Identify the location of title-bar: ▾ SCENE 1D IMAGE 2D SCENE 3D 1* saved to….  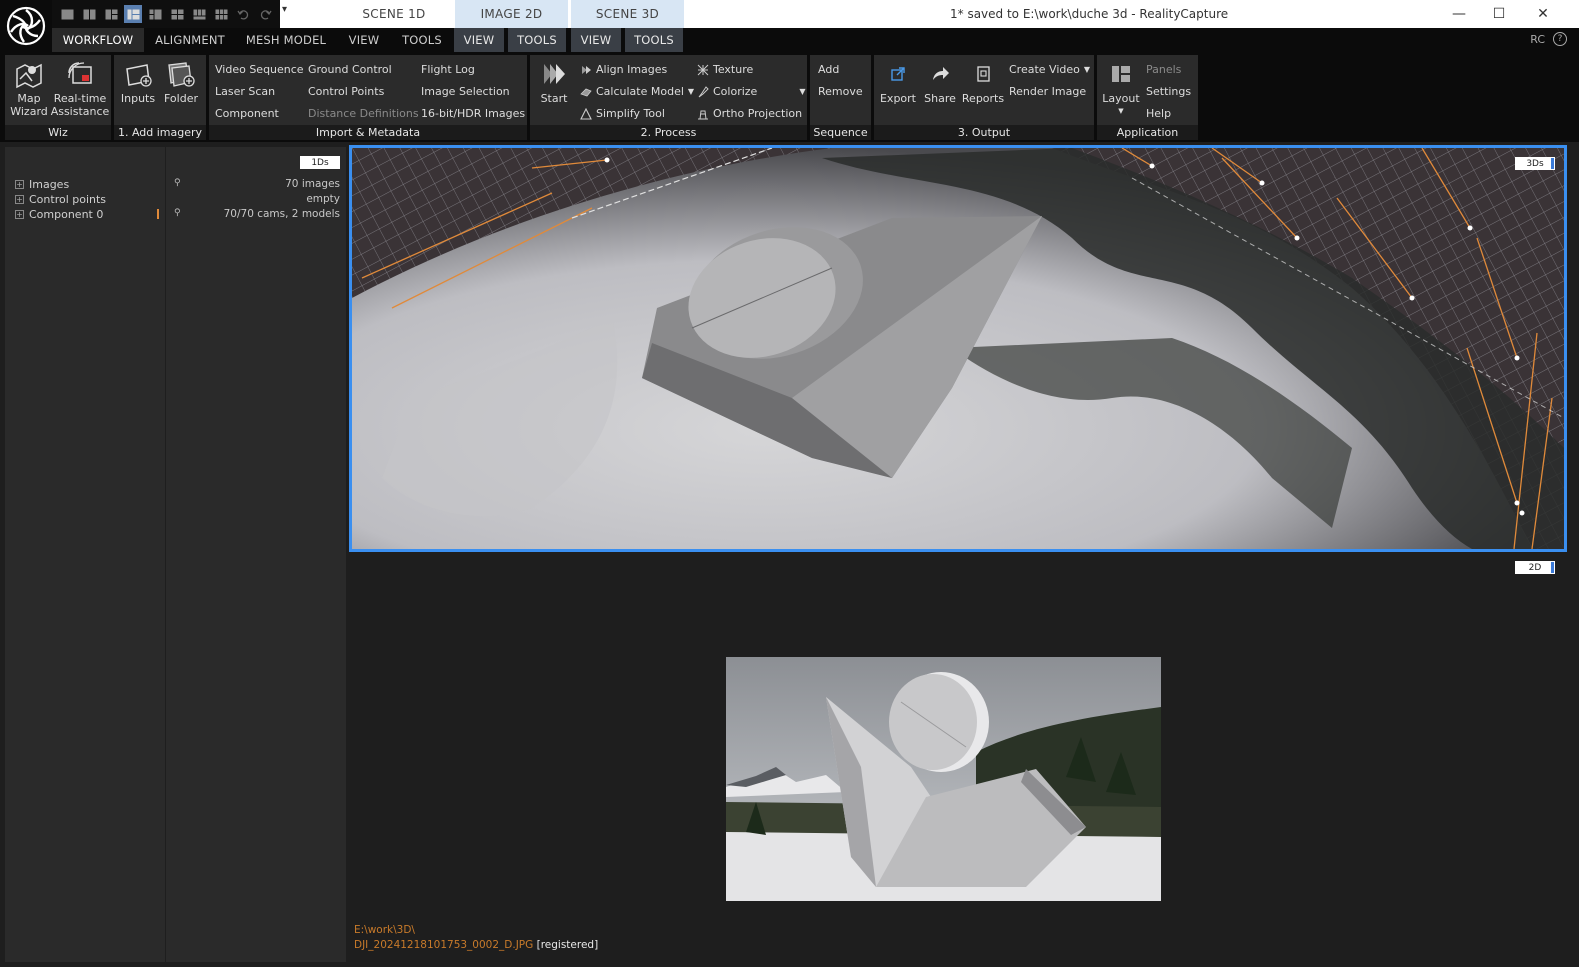
(789, 14).